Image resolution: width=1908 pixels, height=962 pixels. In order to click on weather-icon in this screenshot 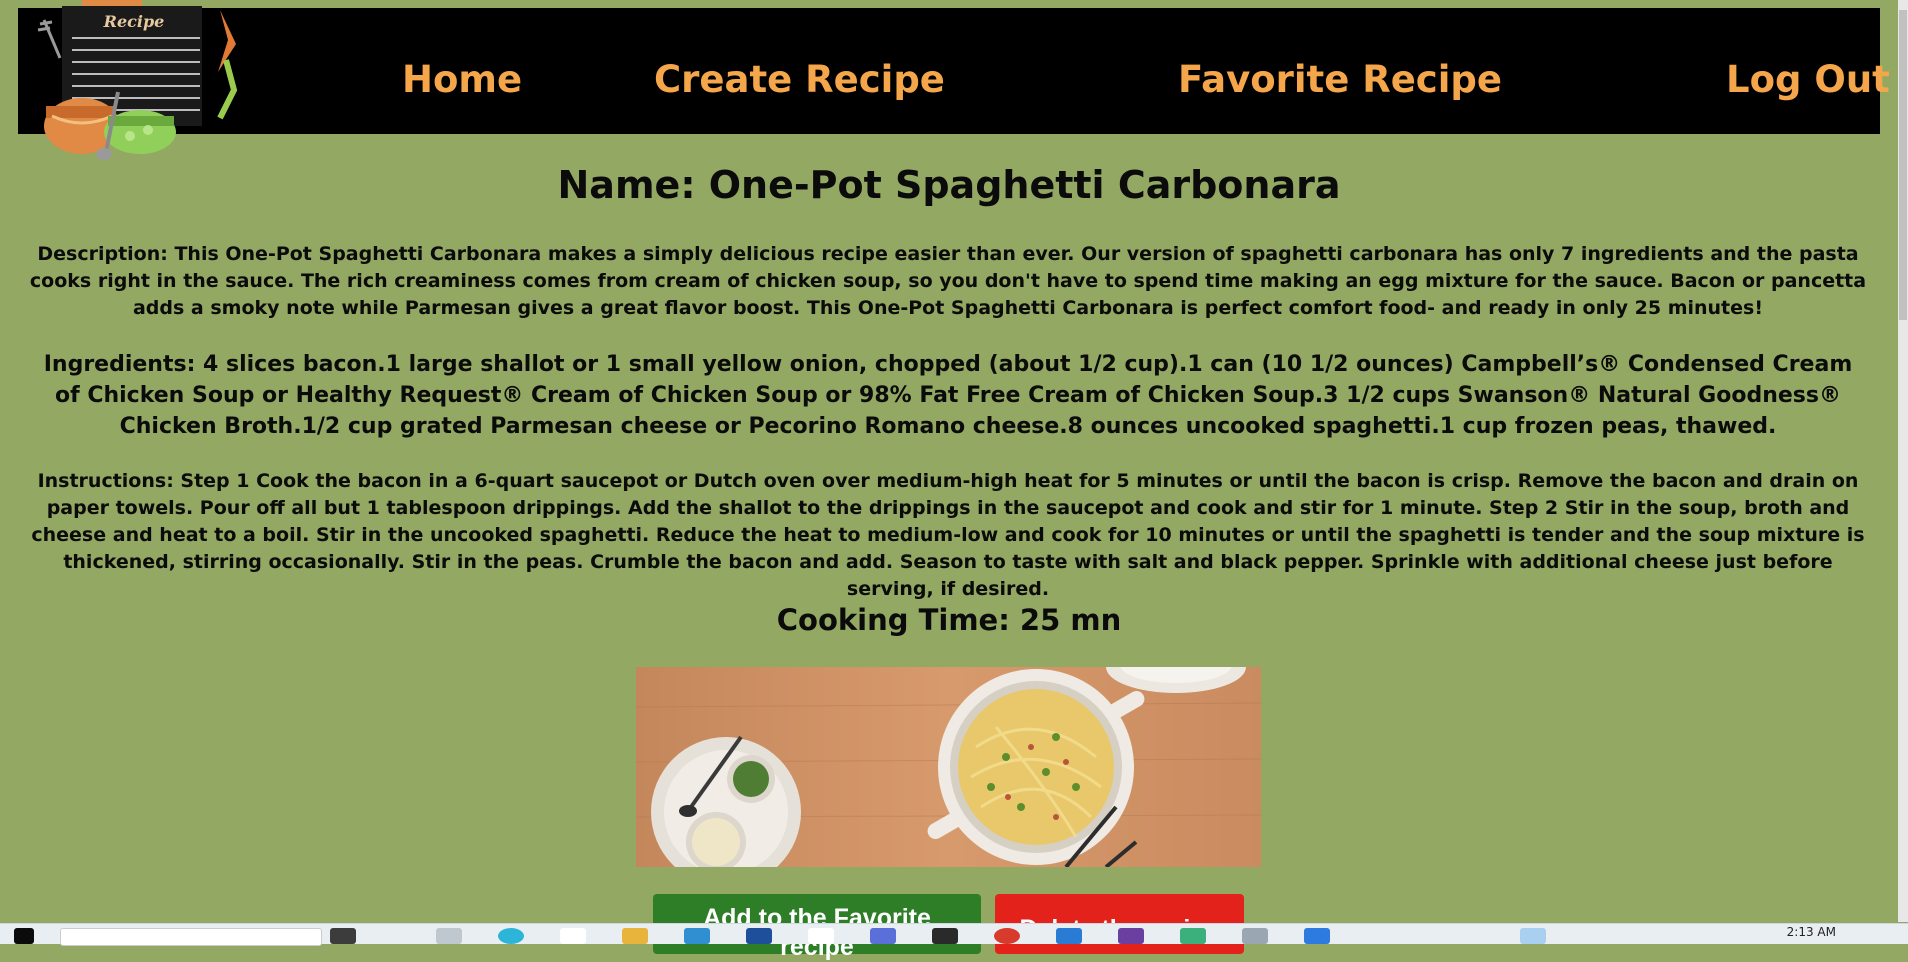, I will do `click(1533, 936)`.